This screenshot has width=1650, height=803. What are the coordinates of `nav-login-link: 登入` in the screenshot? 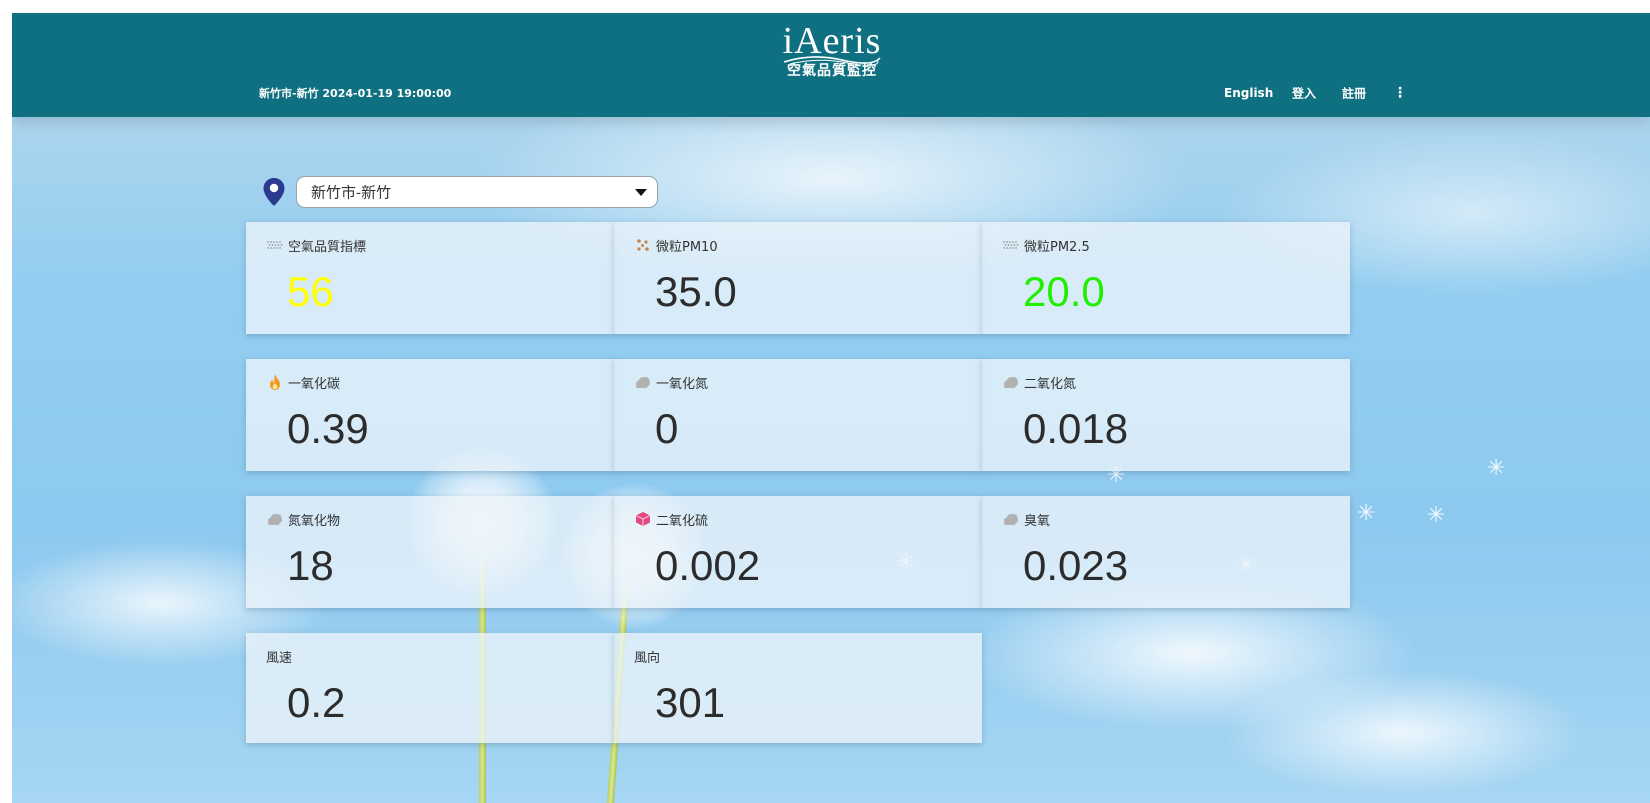 It's located at (1304, 93).